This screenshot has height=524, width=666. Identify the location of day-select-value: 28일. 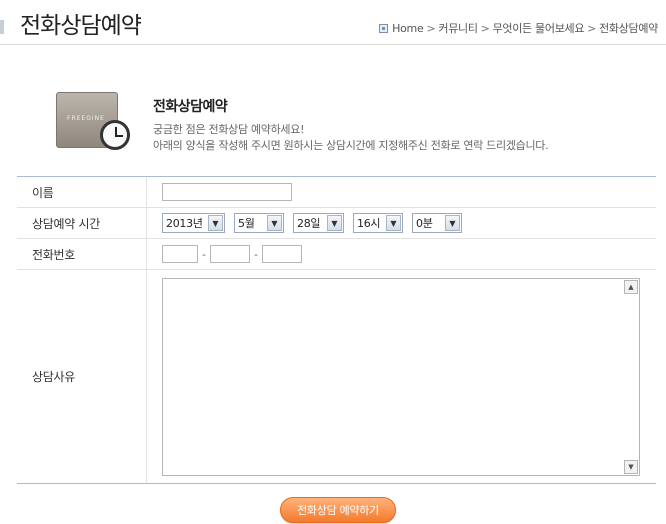
(309, 223).